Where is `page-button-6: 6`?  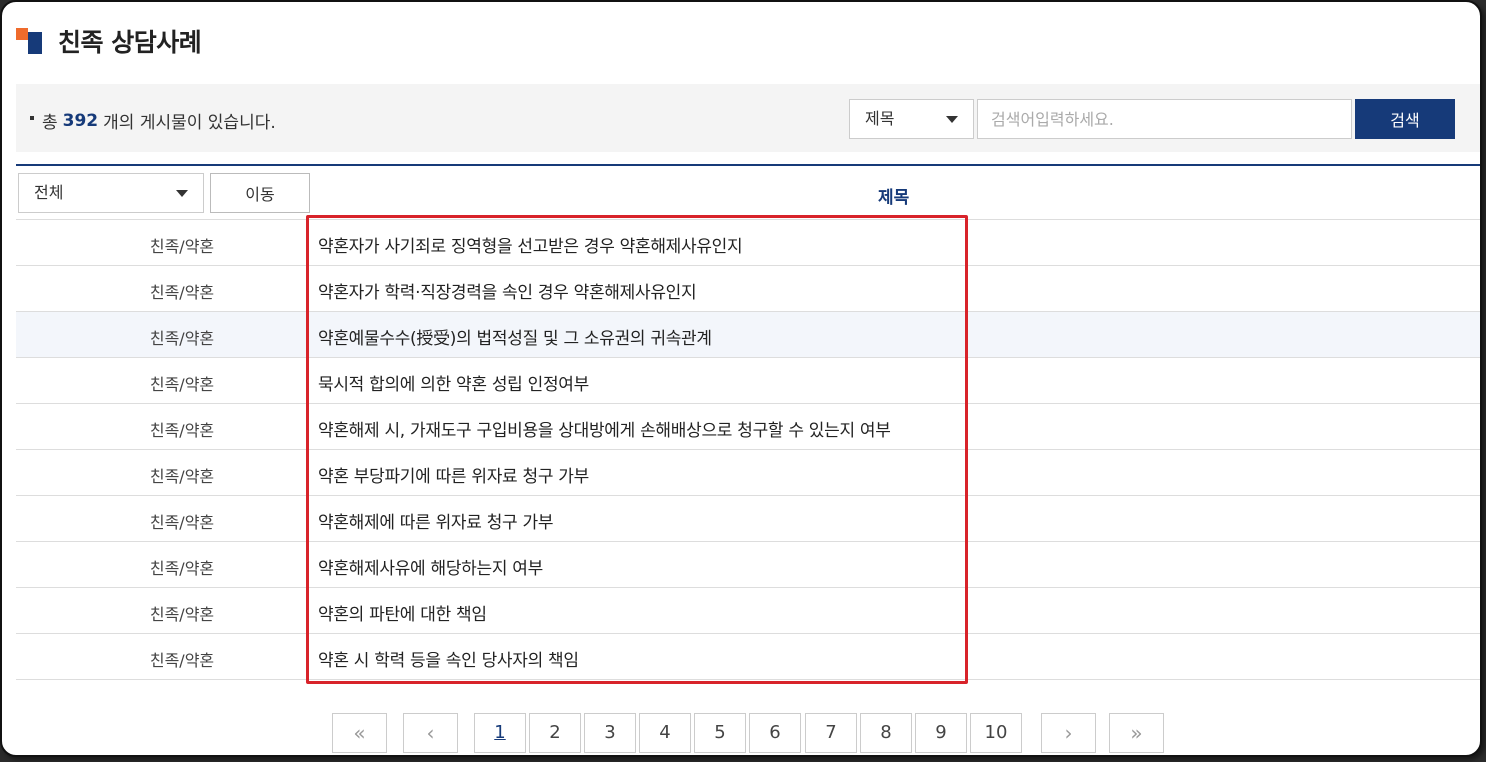 page-button-6: 6 is located at coordinates (775, 733).